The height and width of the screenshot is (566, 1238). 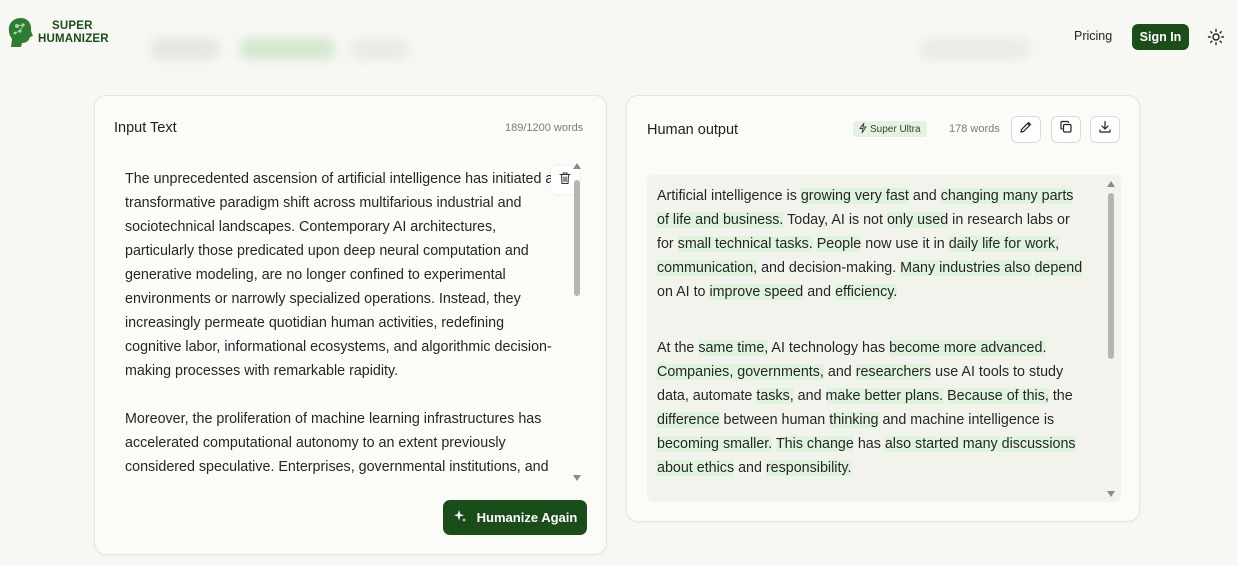 What do you see at coordinates (774, 420) in the screenshot?
I see `plain-text: between human` at bounding box center [774, 420].